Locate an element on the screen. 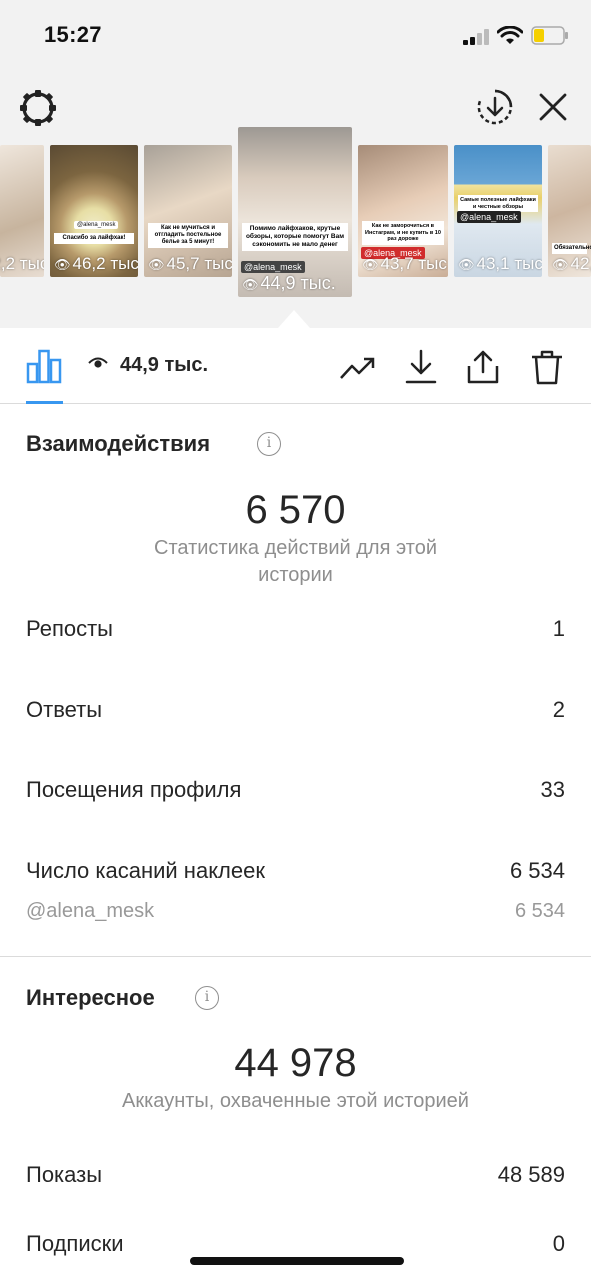 The image size is (591, 1280). download-circle-icon is located at coordinates (495, 107).